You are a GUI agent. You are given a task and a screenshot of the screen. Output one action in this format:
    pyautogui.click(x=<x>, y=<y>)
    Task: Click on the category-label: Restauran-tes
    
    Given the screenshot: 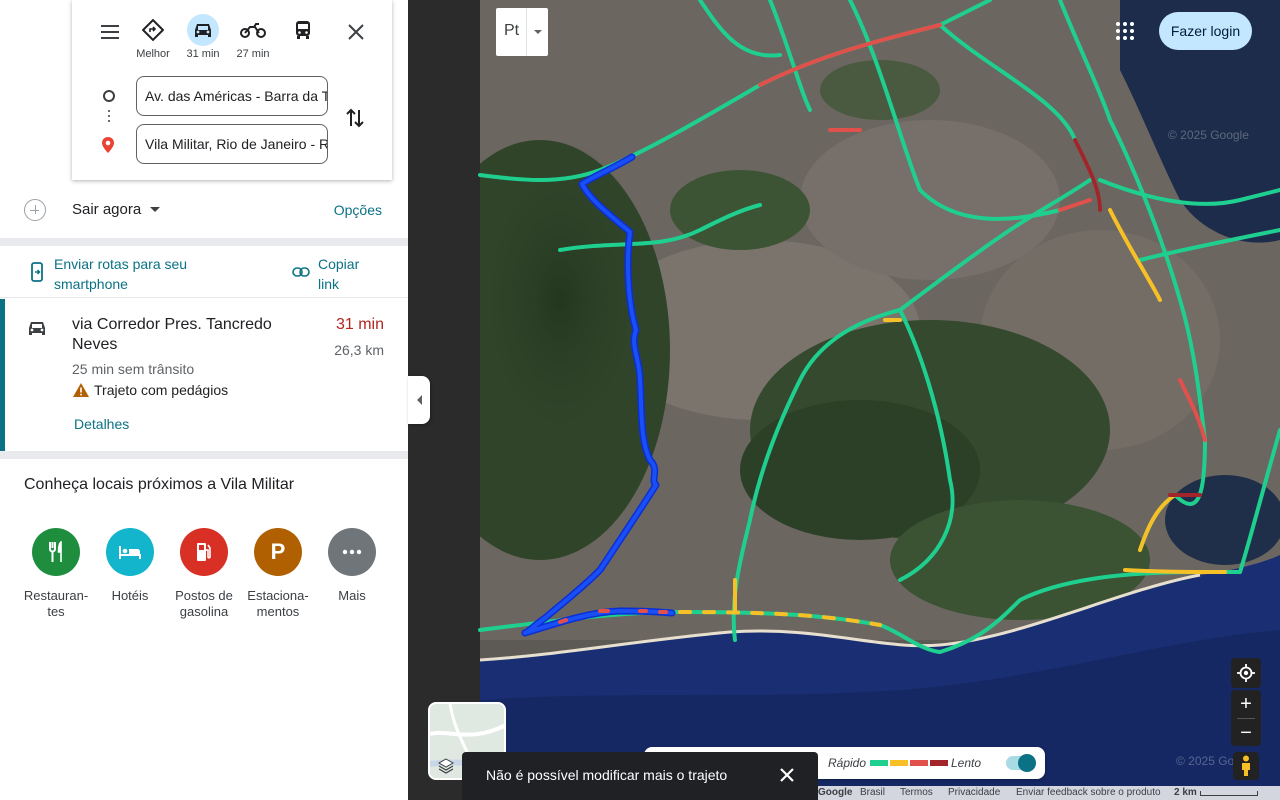 What is the action you would take?
    pyautogui.click(x=56, y=603)
    